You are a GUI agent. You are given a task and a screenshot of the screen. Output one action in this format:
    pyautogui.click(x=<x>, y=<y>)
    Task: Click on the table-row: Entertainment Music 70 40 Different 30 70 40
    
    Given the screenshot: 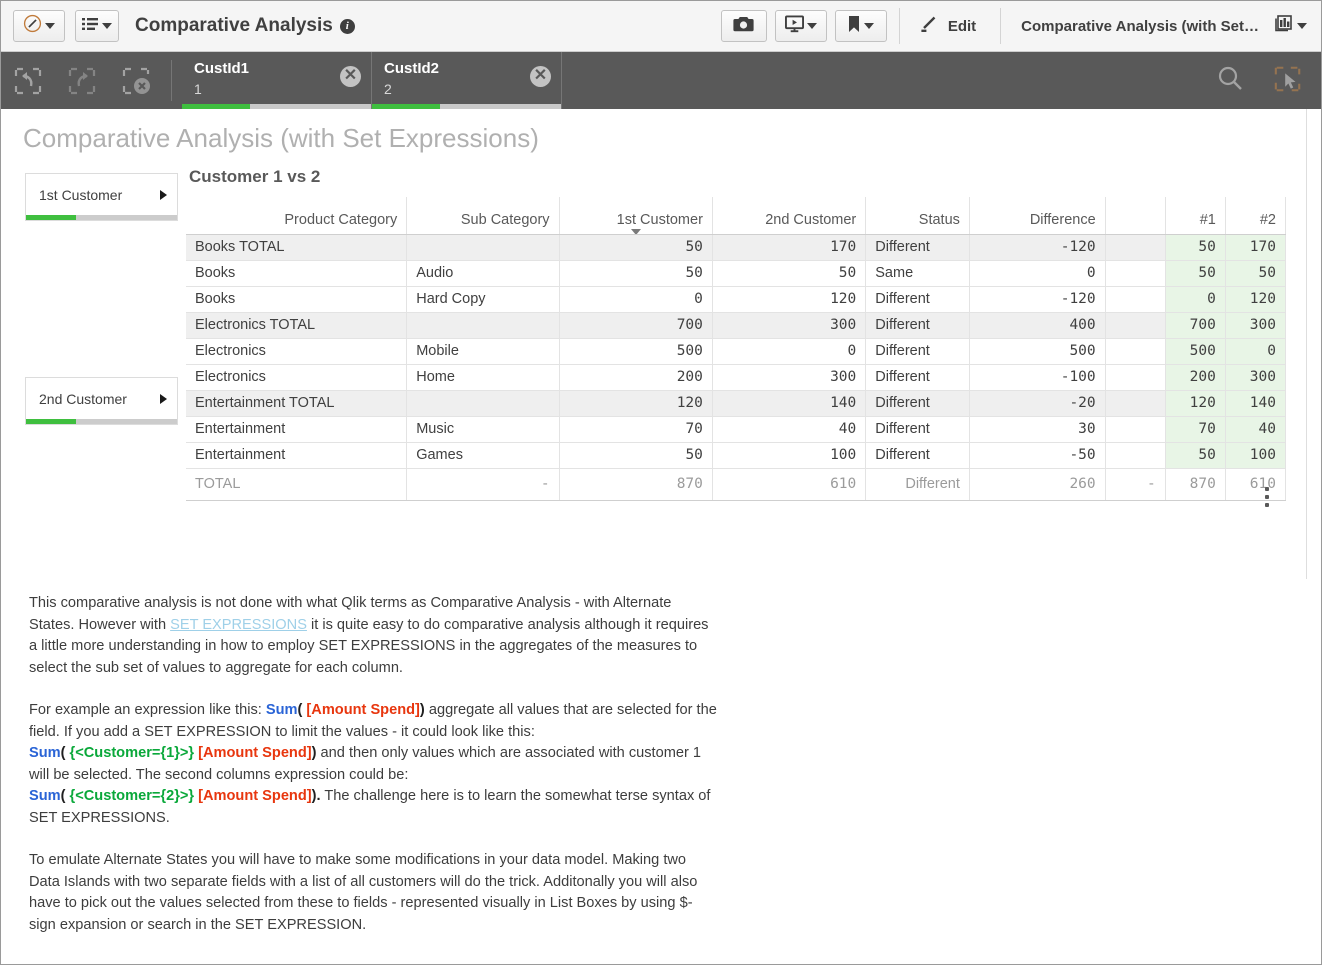 What is the action you would take?
    pyautogui.click(x=736, y=429)
    